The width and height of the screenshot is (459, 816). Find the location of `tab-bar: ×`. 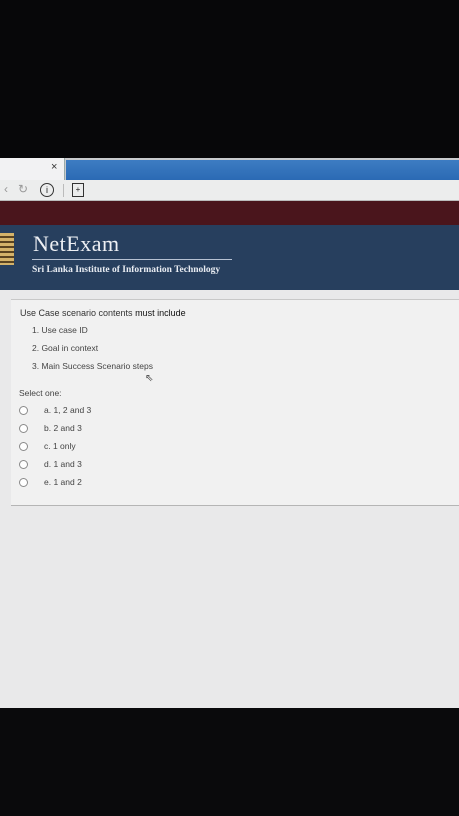

tab-bar: × is located at coordinates (229, 169).